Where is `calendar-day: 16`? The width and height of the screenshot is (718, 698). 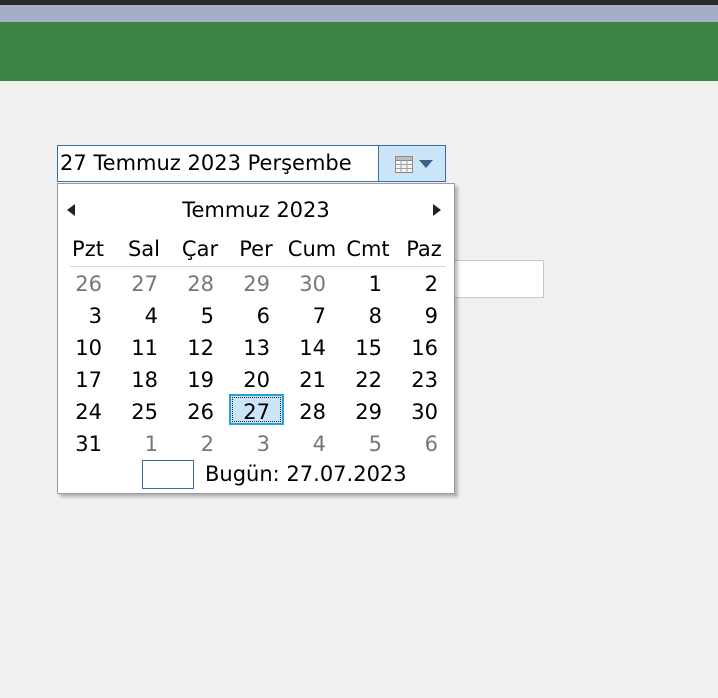
calendar-day: 16 is located at coordinates (424, 348).